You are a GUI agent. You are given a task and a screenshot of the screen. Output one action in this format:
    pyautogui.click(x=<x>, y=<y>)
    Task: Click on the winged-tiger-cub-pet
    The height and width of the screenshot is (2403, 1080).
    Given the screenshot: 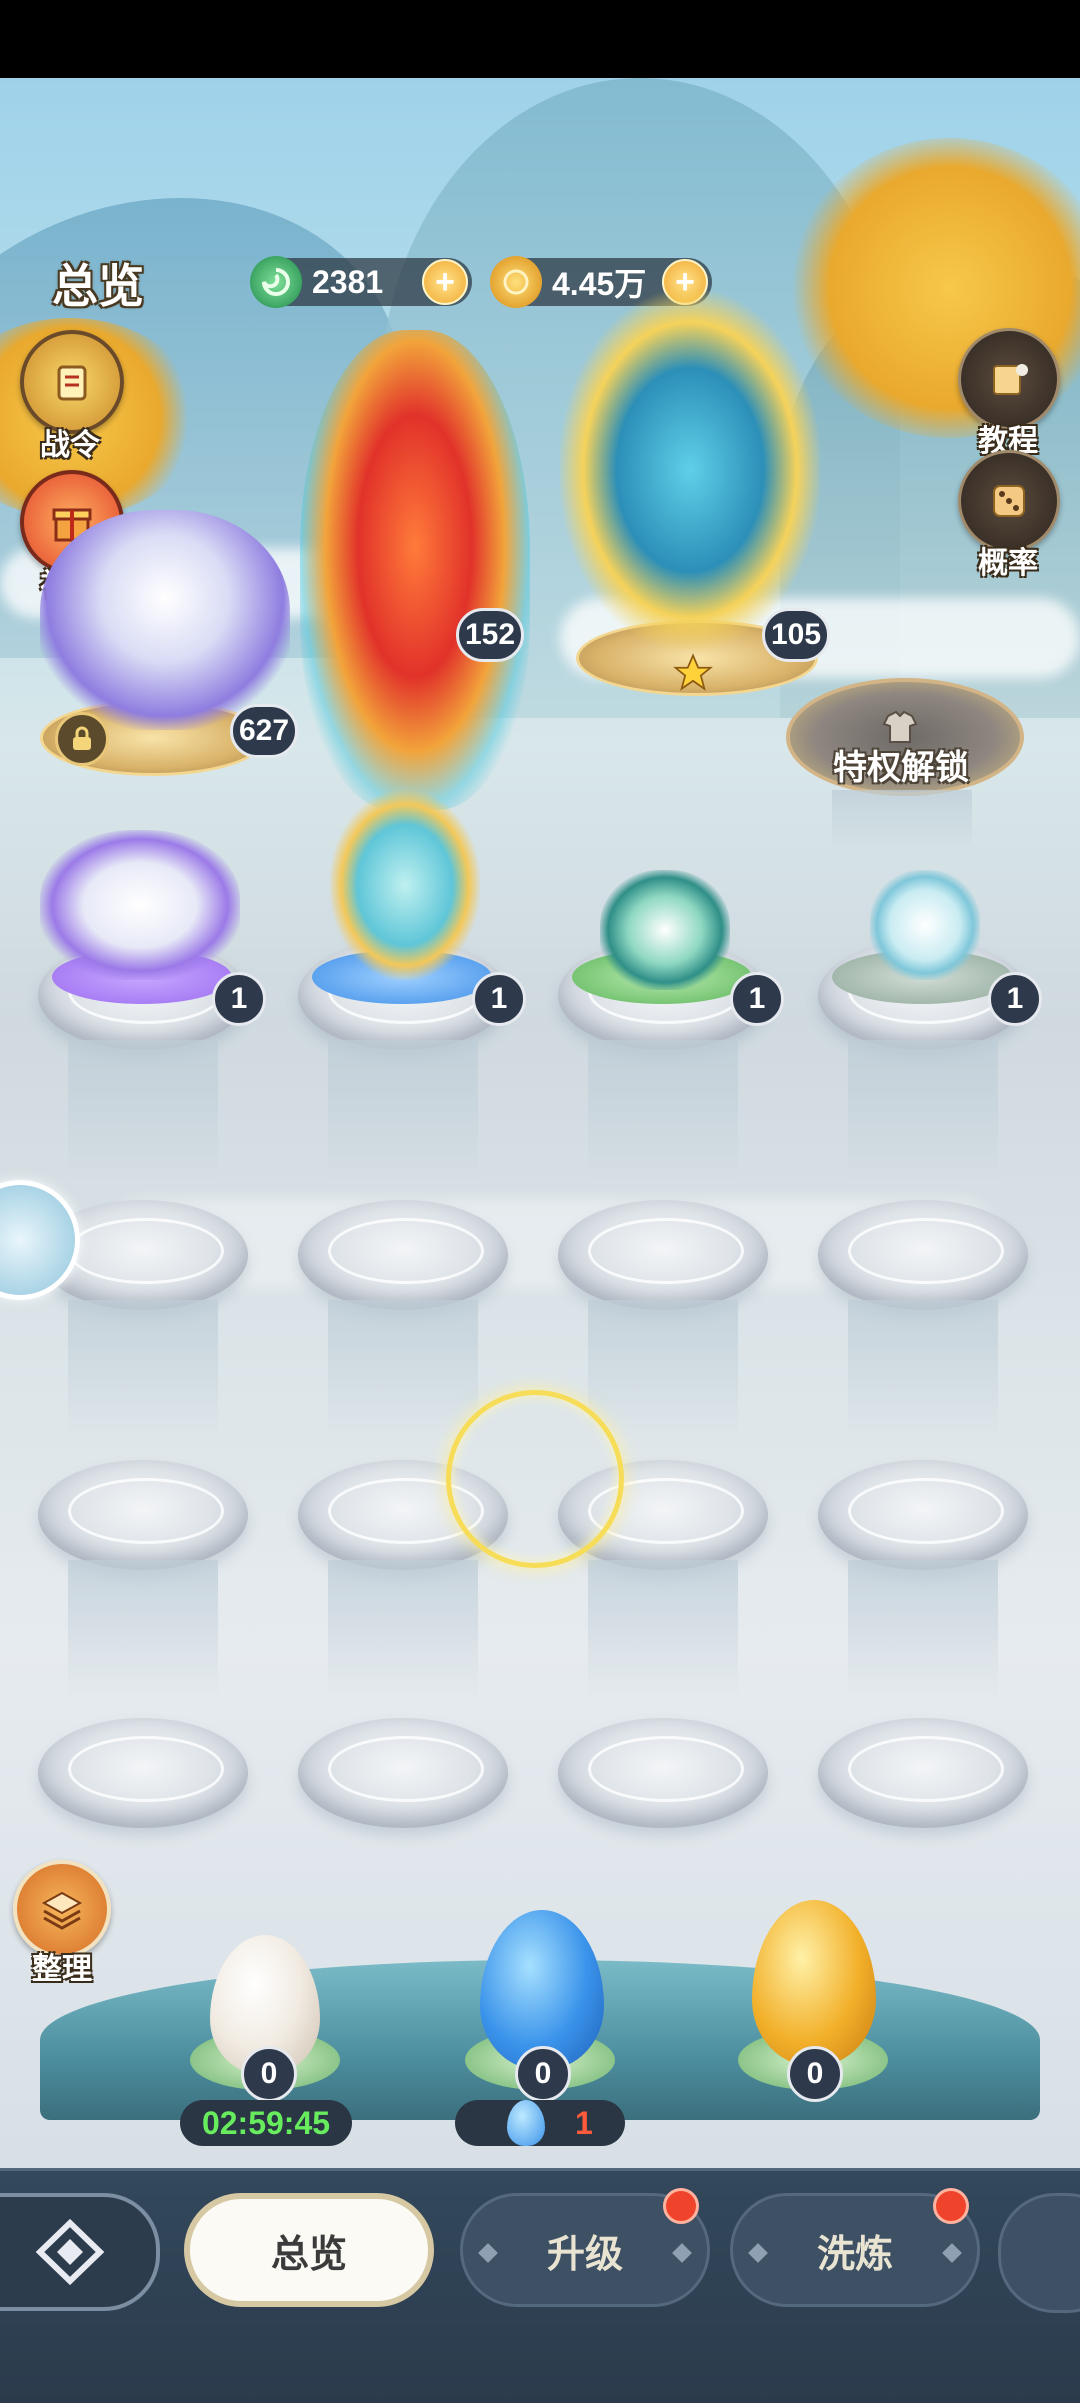 What is the action you would take?
    pyautogui.click(x=140, y=905)
    